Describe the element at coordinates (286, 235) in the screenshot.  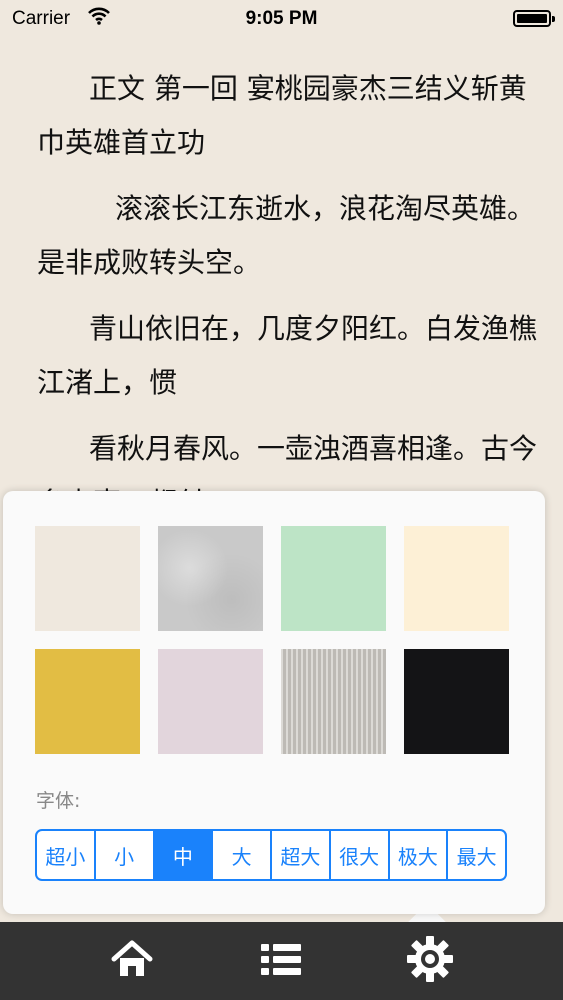
I see `paragraph: 滚滚长江东逝水，浪花淘尽英雄。是非成败转头空。` at that location.